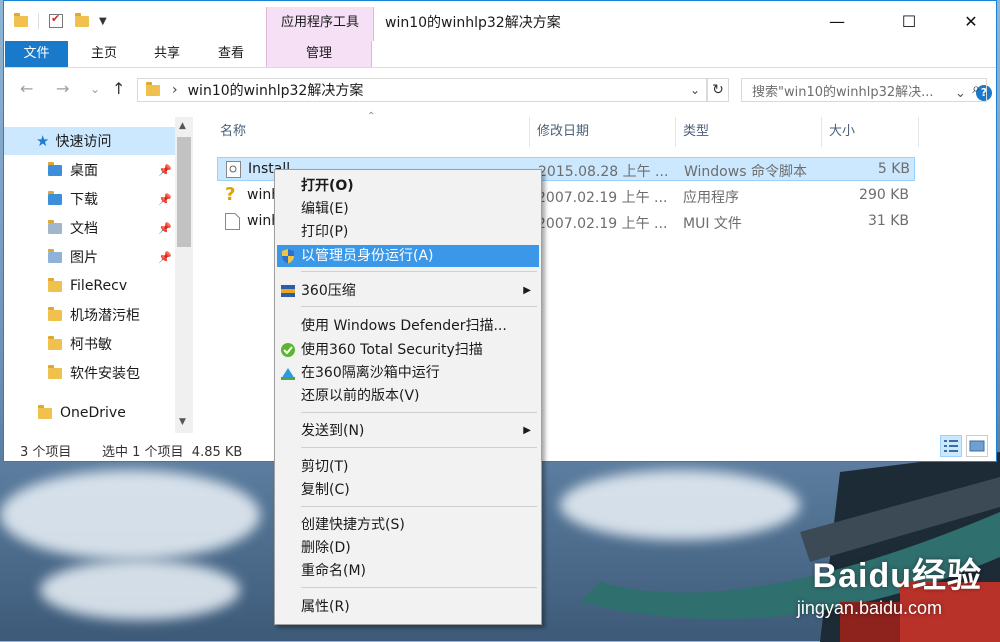  What do you see at coordinates (276, 90) in the screenshot?
I see `breadcrumb: win10的winhlp32解决方案` at bounding box center [276, 90].